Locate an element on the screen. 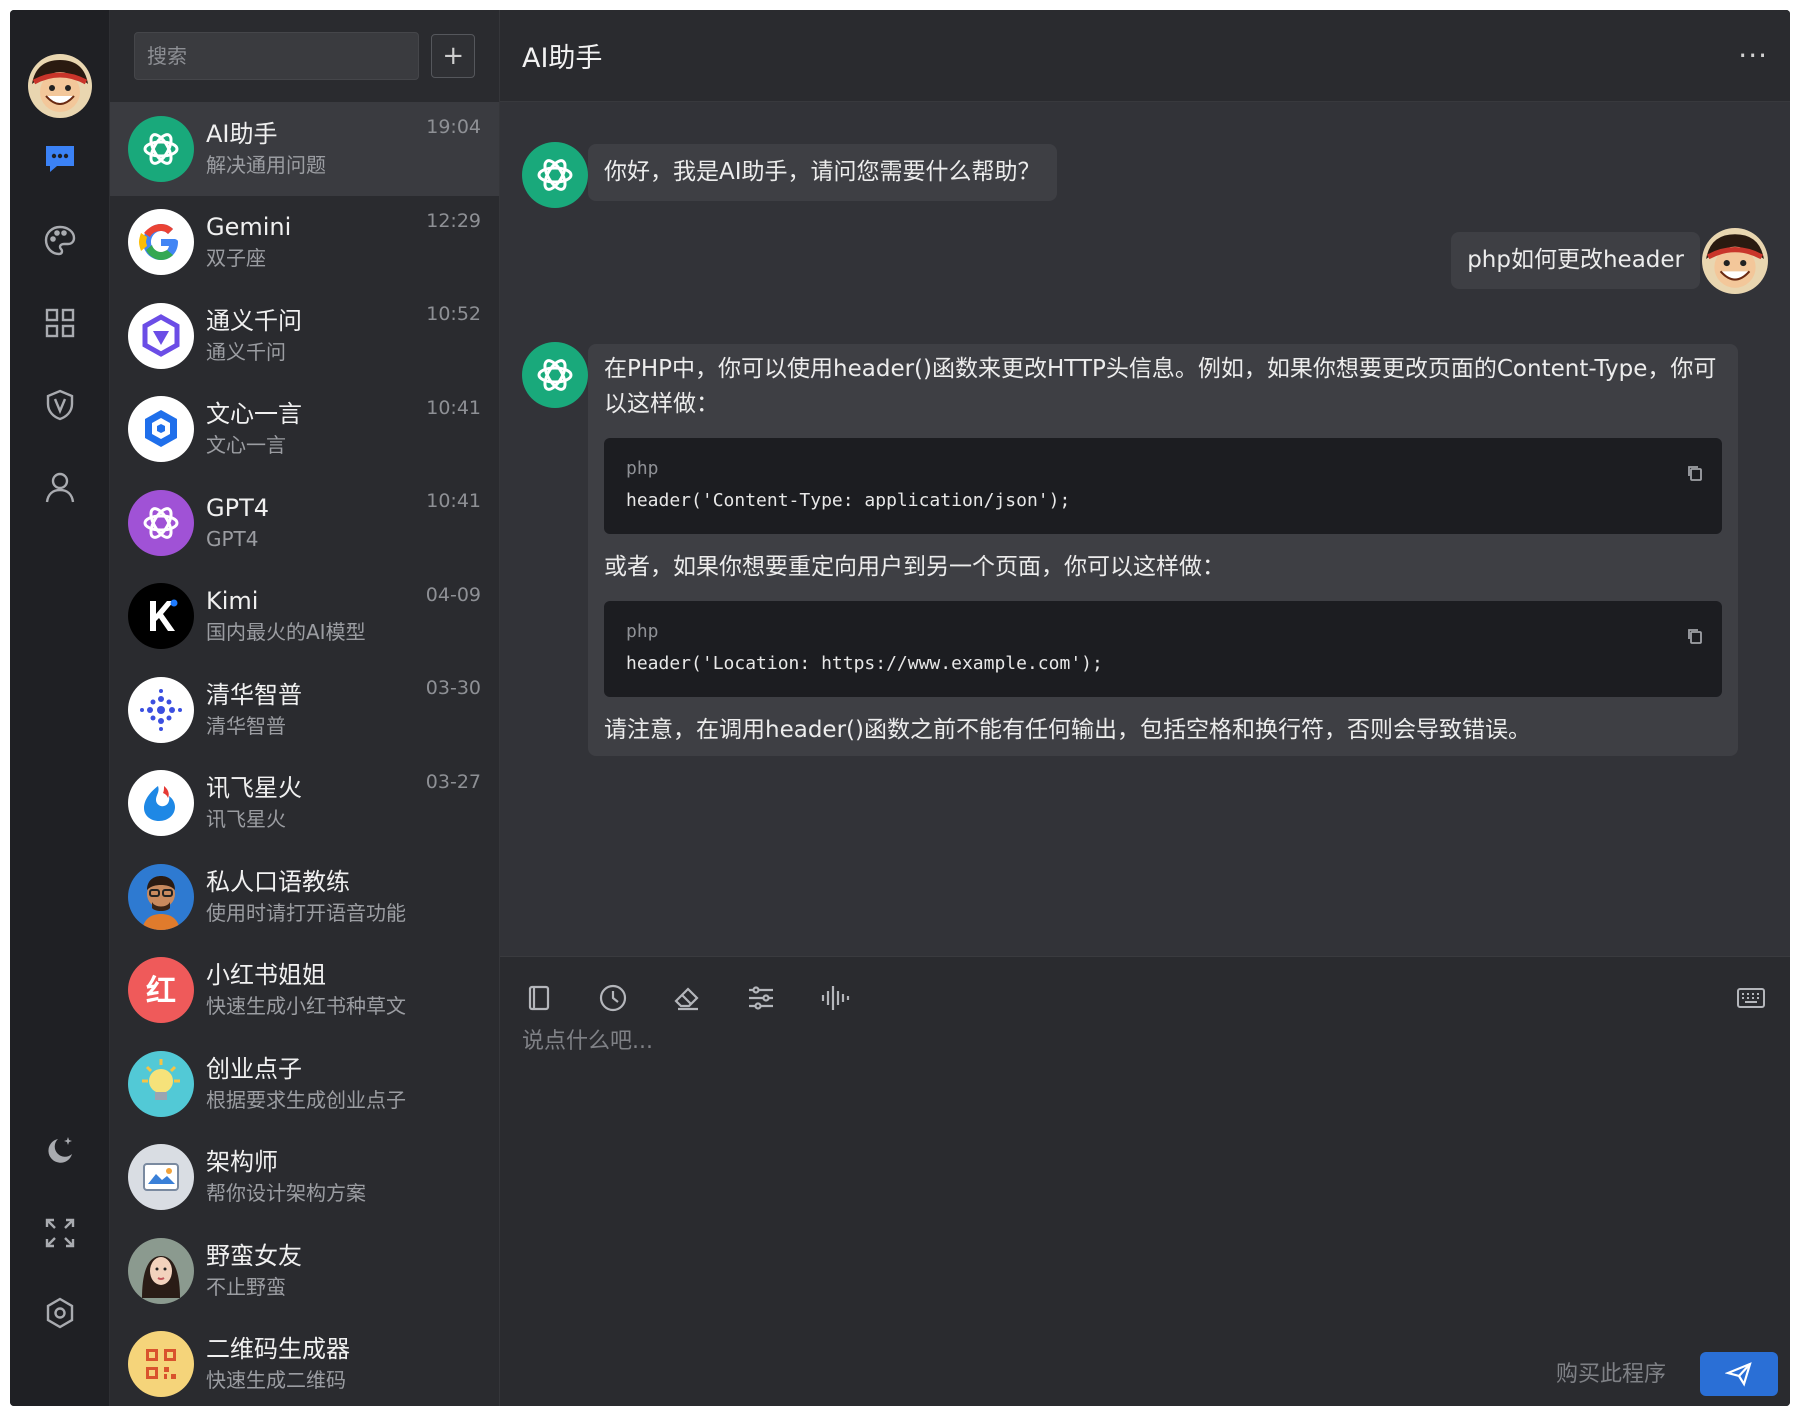 This screenshot has width=1800, height=1416. input-toolbar is located at coordinates (687, 998).